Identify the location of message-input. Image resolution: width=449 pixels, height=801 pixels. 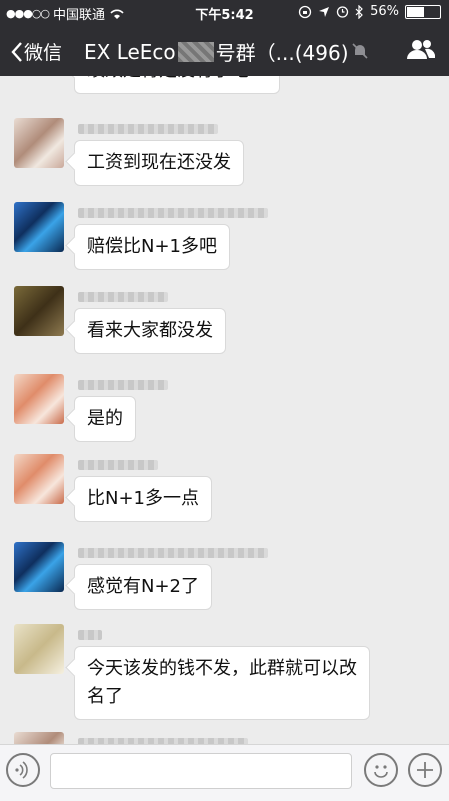
(201, 771).